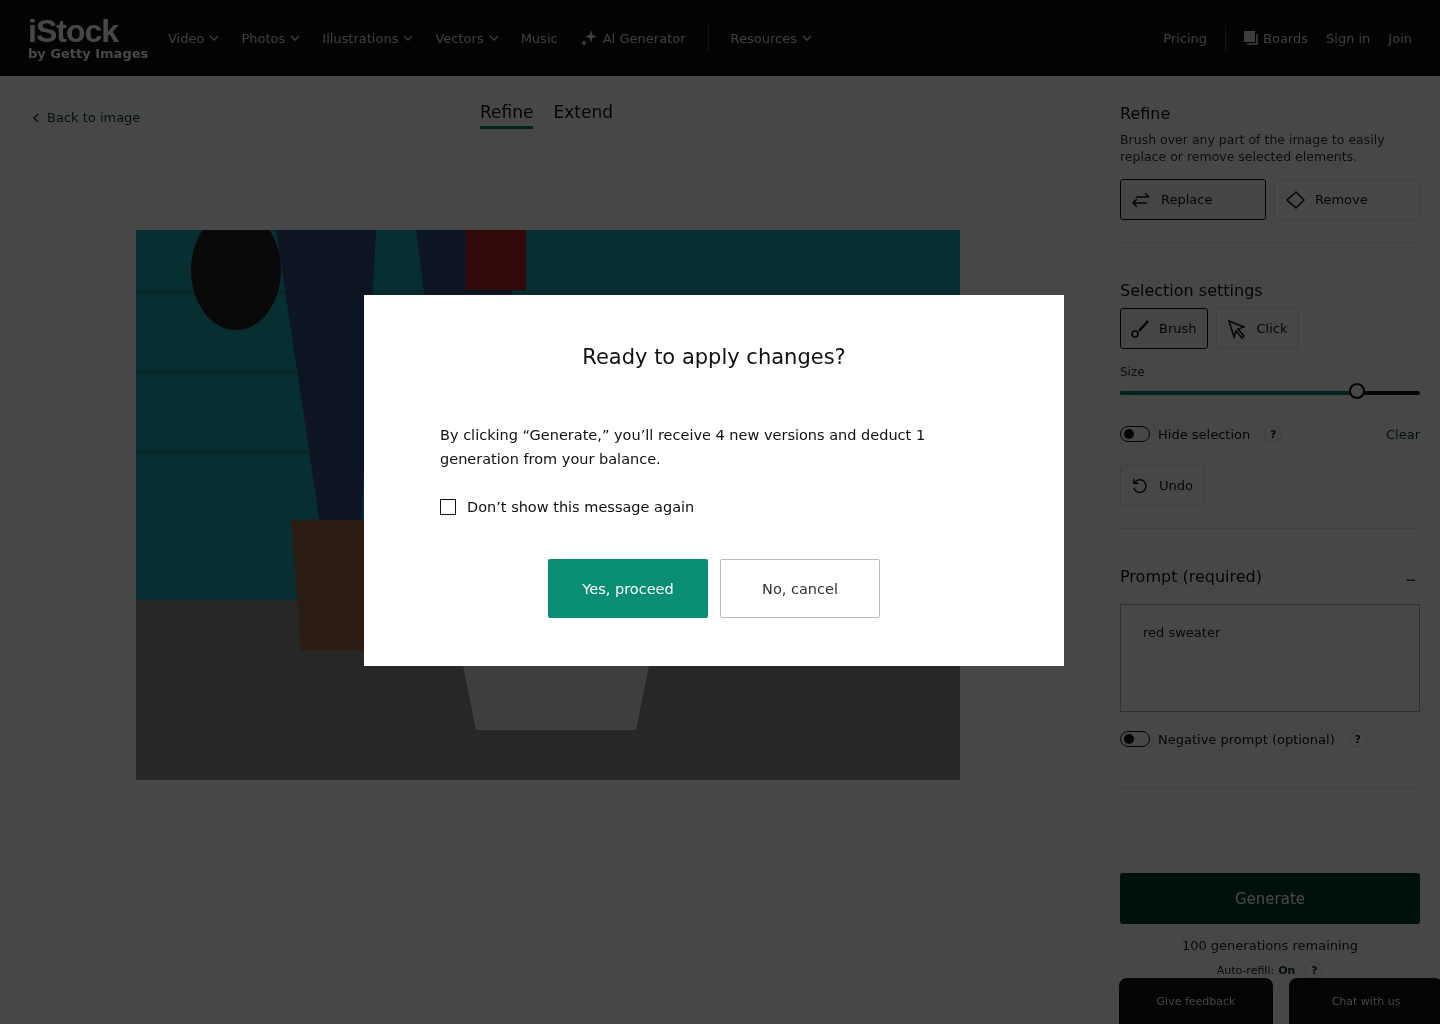  What do you see at coordinates (1204, 434) in the screenshot?
I see `toggle-label: Hide selection` at bounding box center [1204, 434].